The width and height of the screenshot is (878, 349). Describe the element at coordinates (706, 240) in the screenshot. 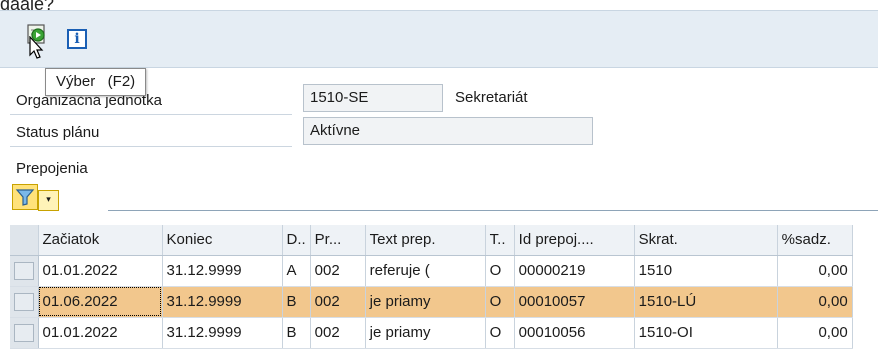

I see `column-header: Skrat.` at that location.